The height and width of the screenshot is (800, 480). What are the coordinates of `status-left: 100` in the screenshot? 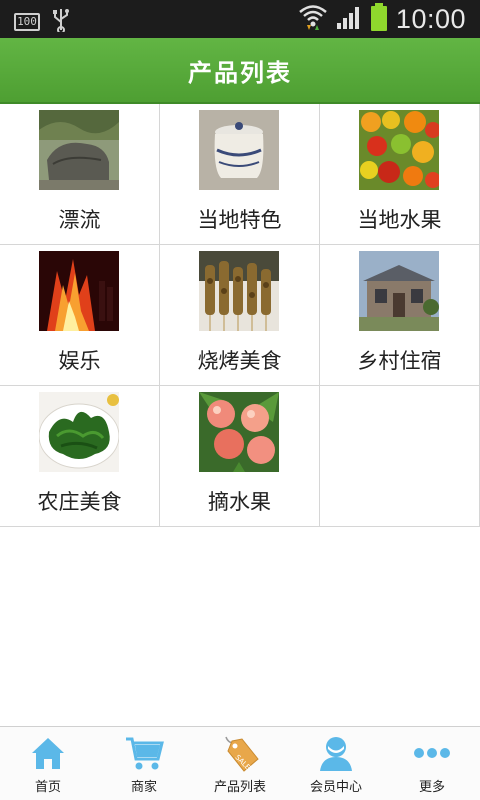 It's located at (42, 22).